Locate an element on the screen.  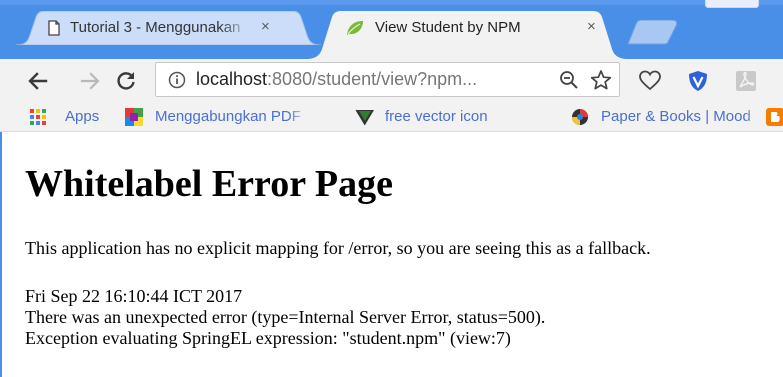
forward-arrow-icon is located at coordinates (90, 81).